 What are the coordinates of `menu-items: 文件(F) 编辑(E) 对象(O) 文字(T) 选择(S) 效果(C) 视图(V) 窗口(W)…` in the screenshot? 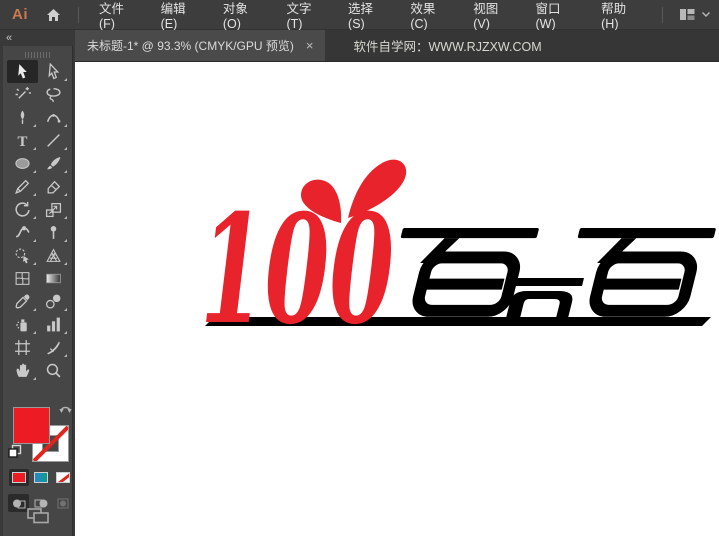 It's located at (370, 15).